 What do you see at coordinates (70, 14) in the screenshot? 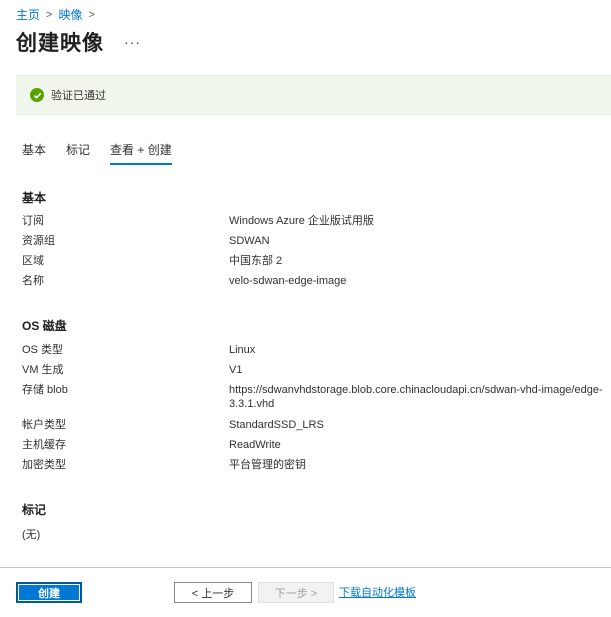
I see `breadcrumb-images-link: 映像` at bounding box center [70, 14].